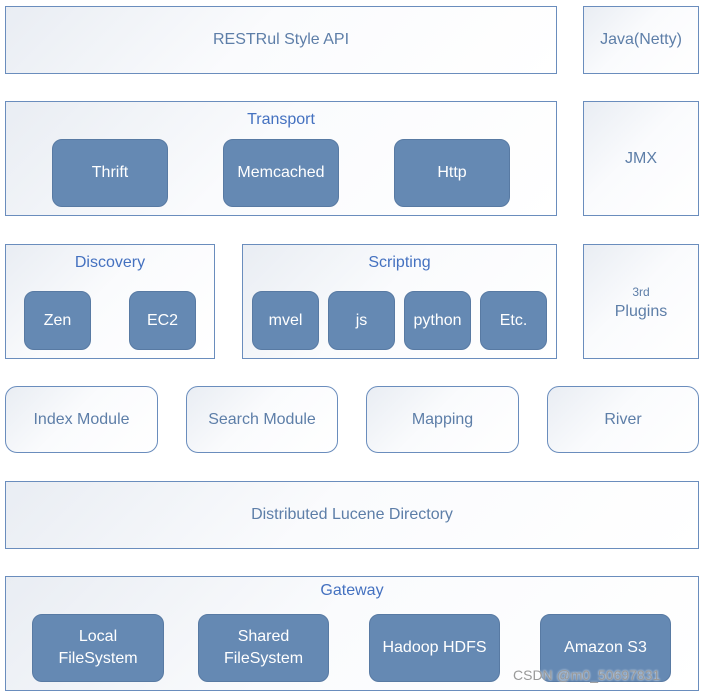 The image size is (704, 694). I want to click on index-module-box: Index Module, so click(81, 419).